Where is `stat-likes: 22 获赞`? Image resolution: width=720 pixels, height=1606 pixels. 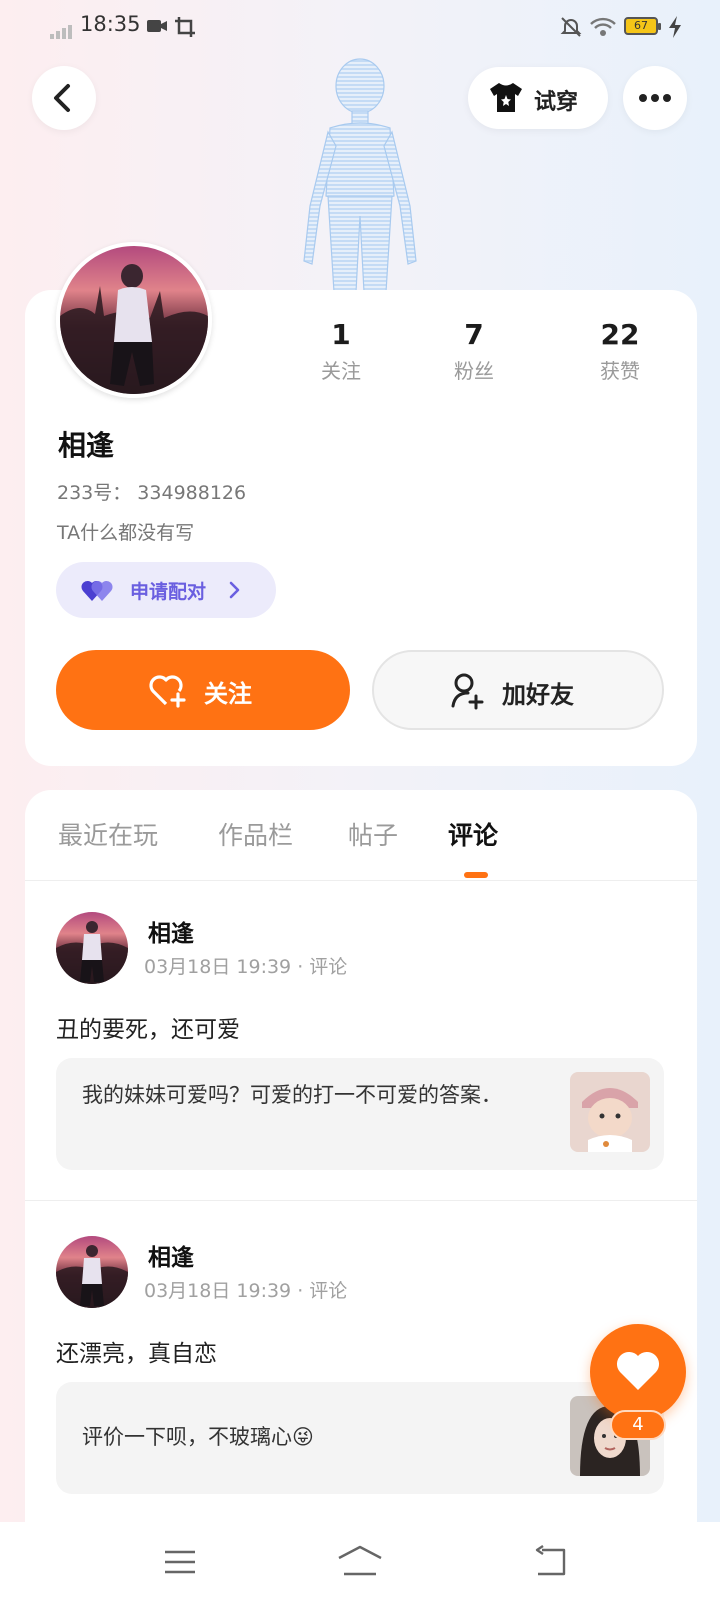
stat-likes: 22 获赞 is located at coordinates (620, 351).